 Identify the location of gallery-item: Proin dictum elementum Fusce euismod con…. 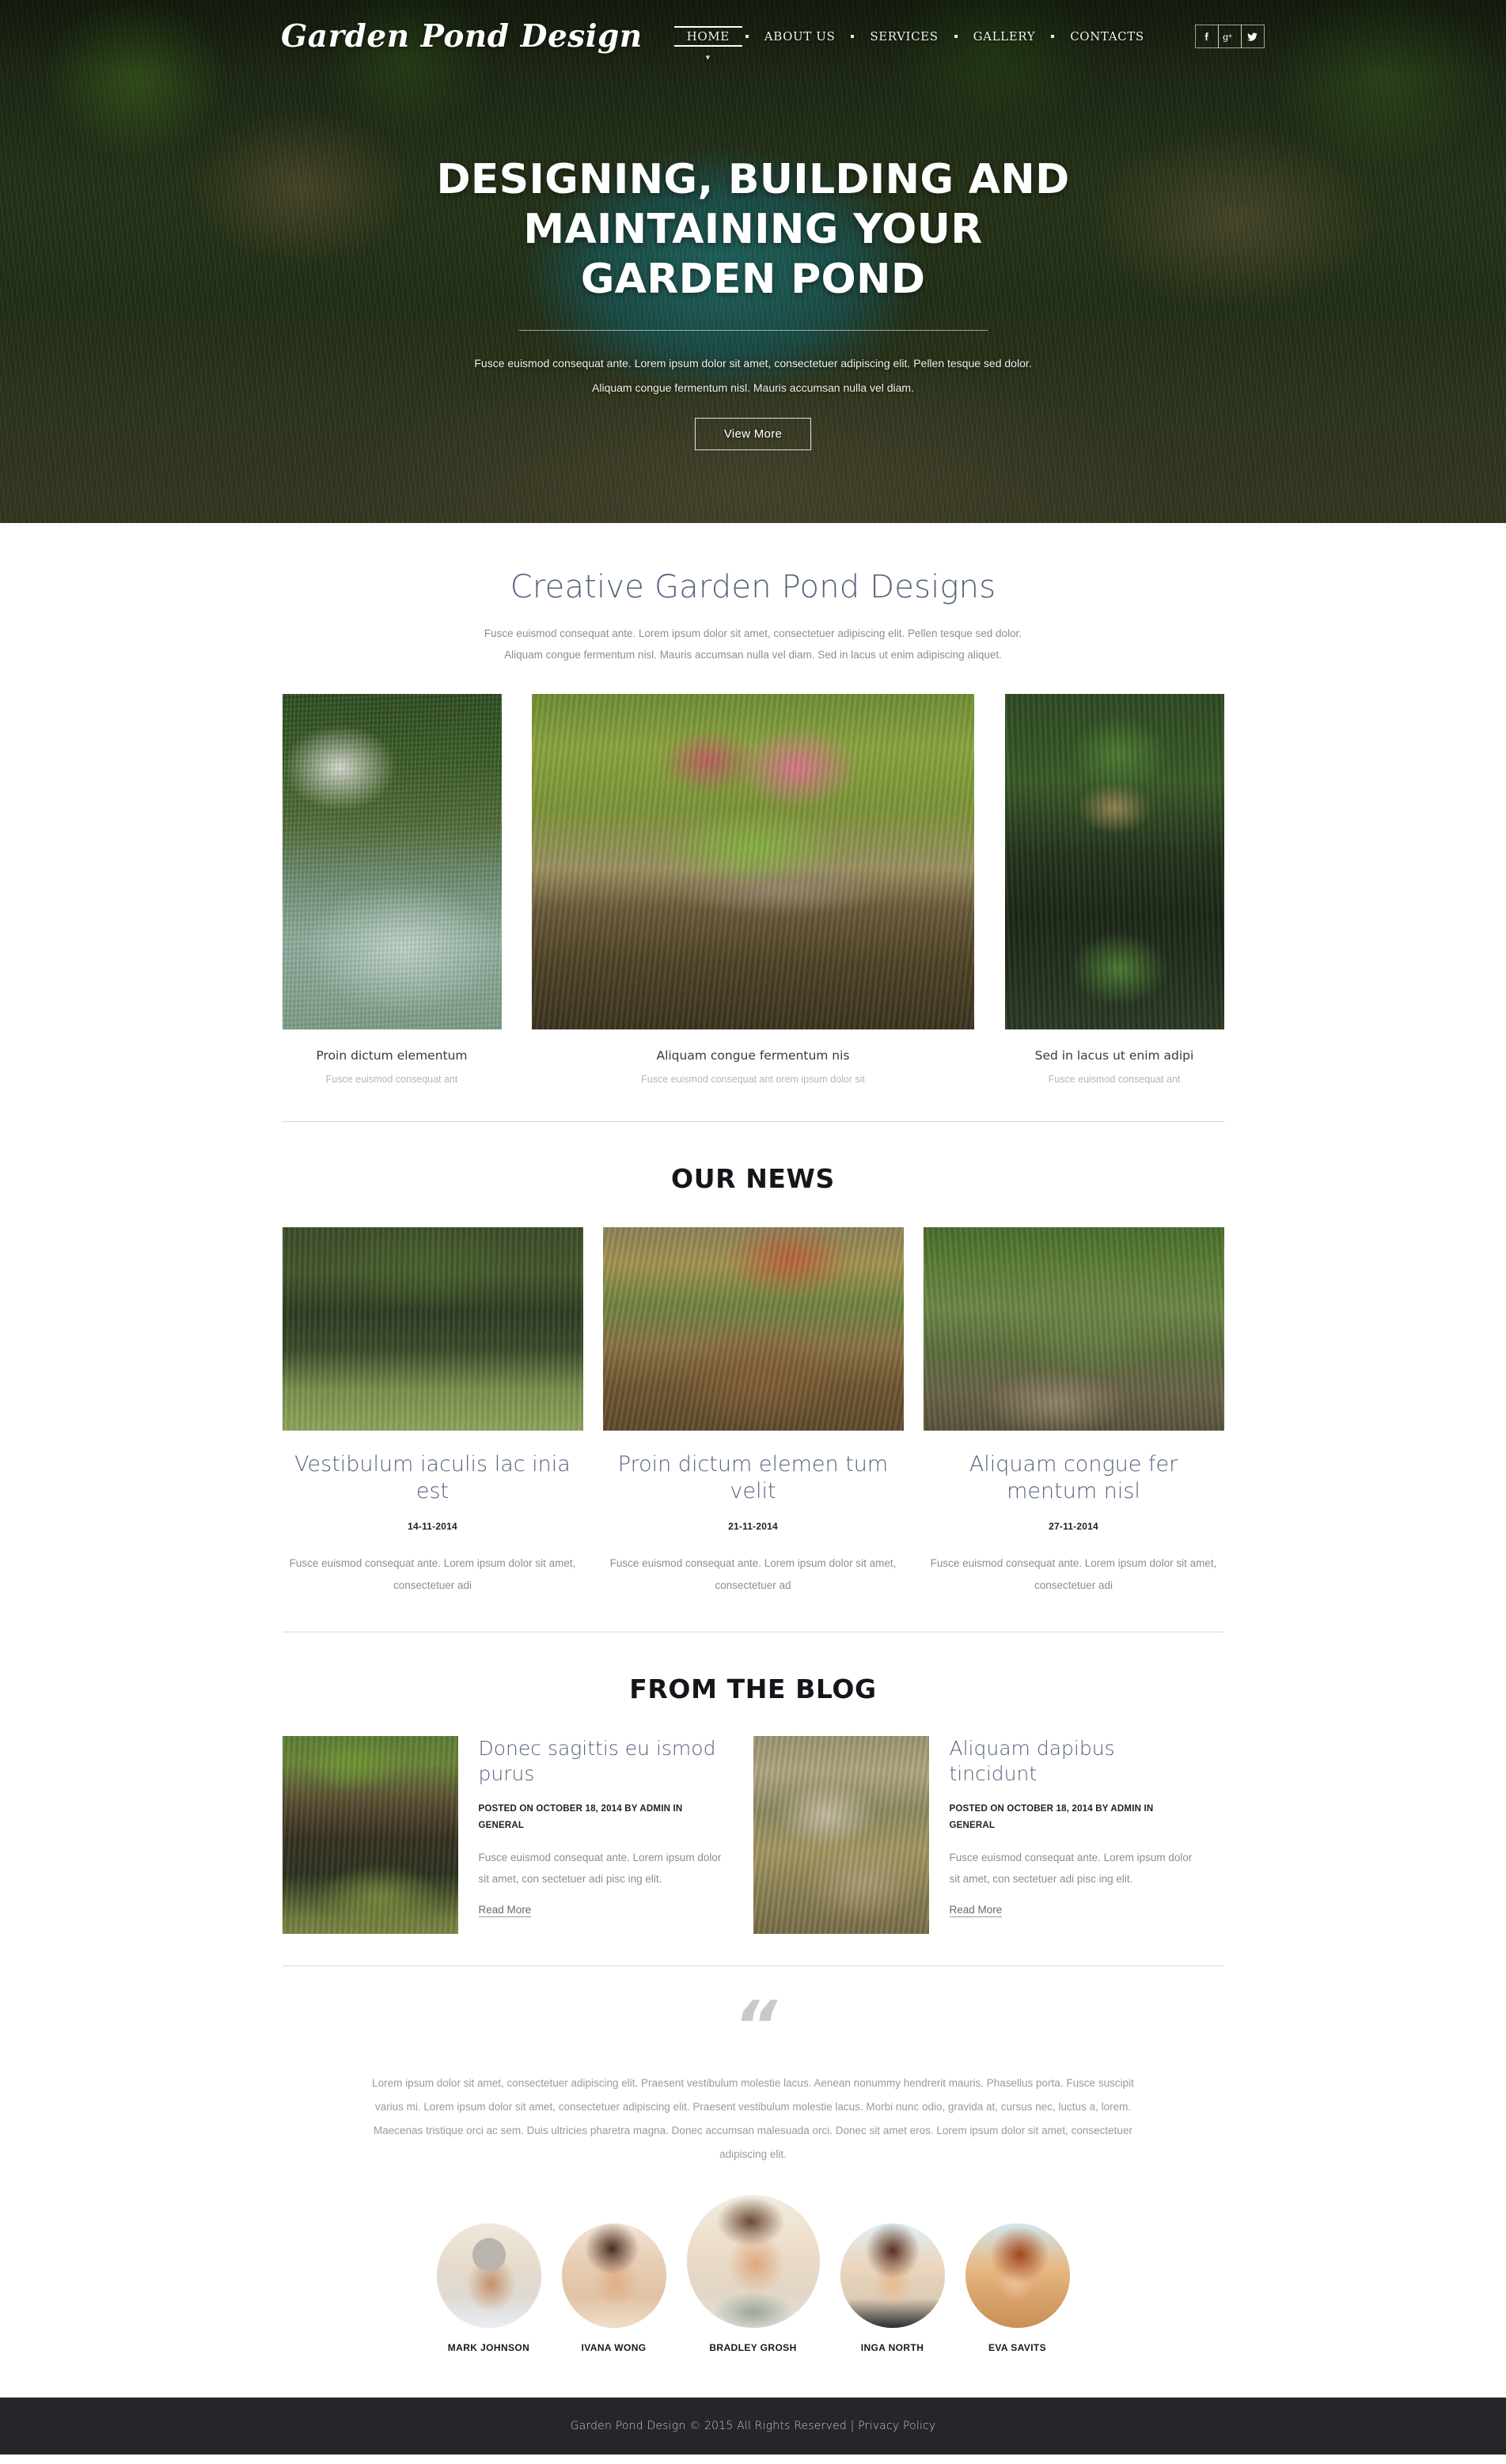
(392, 889).